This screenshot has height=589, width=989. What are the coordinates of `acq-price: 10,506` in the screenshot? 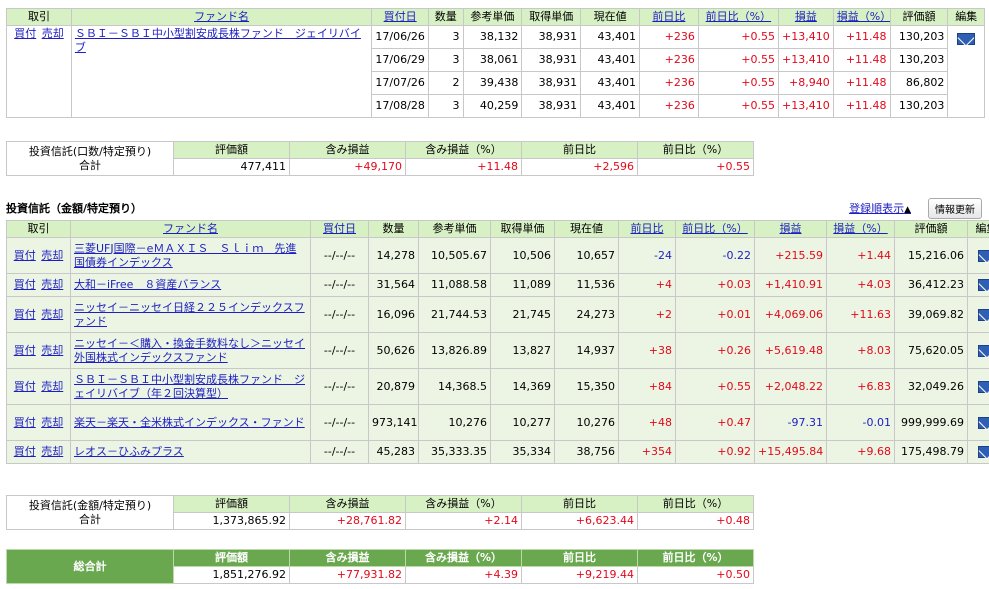 It's located at (522, 255).